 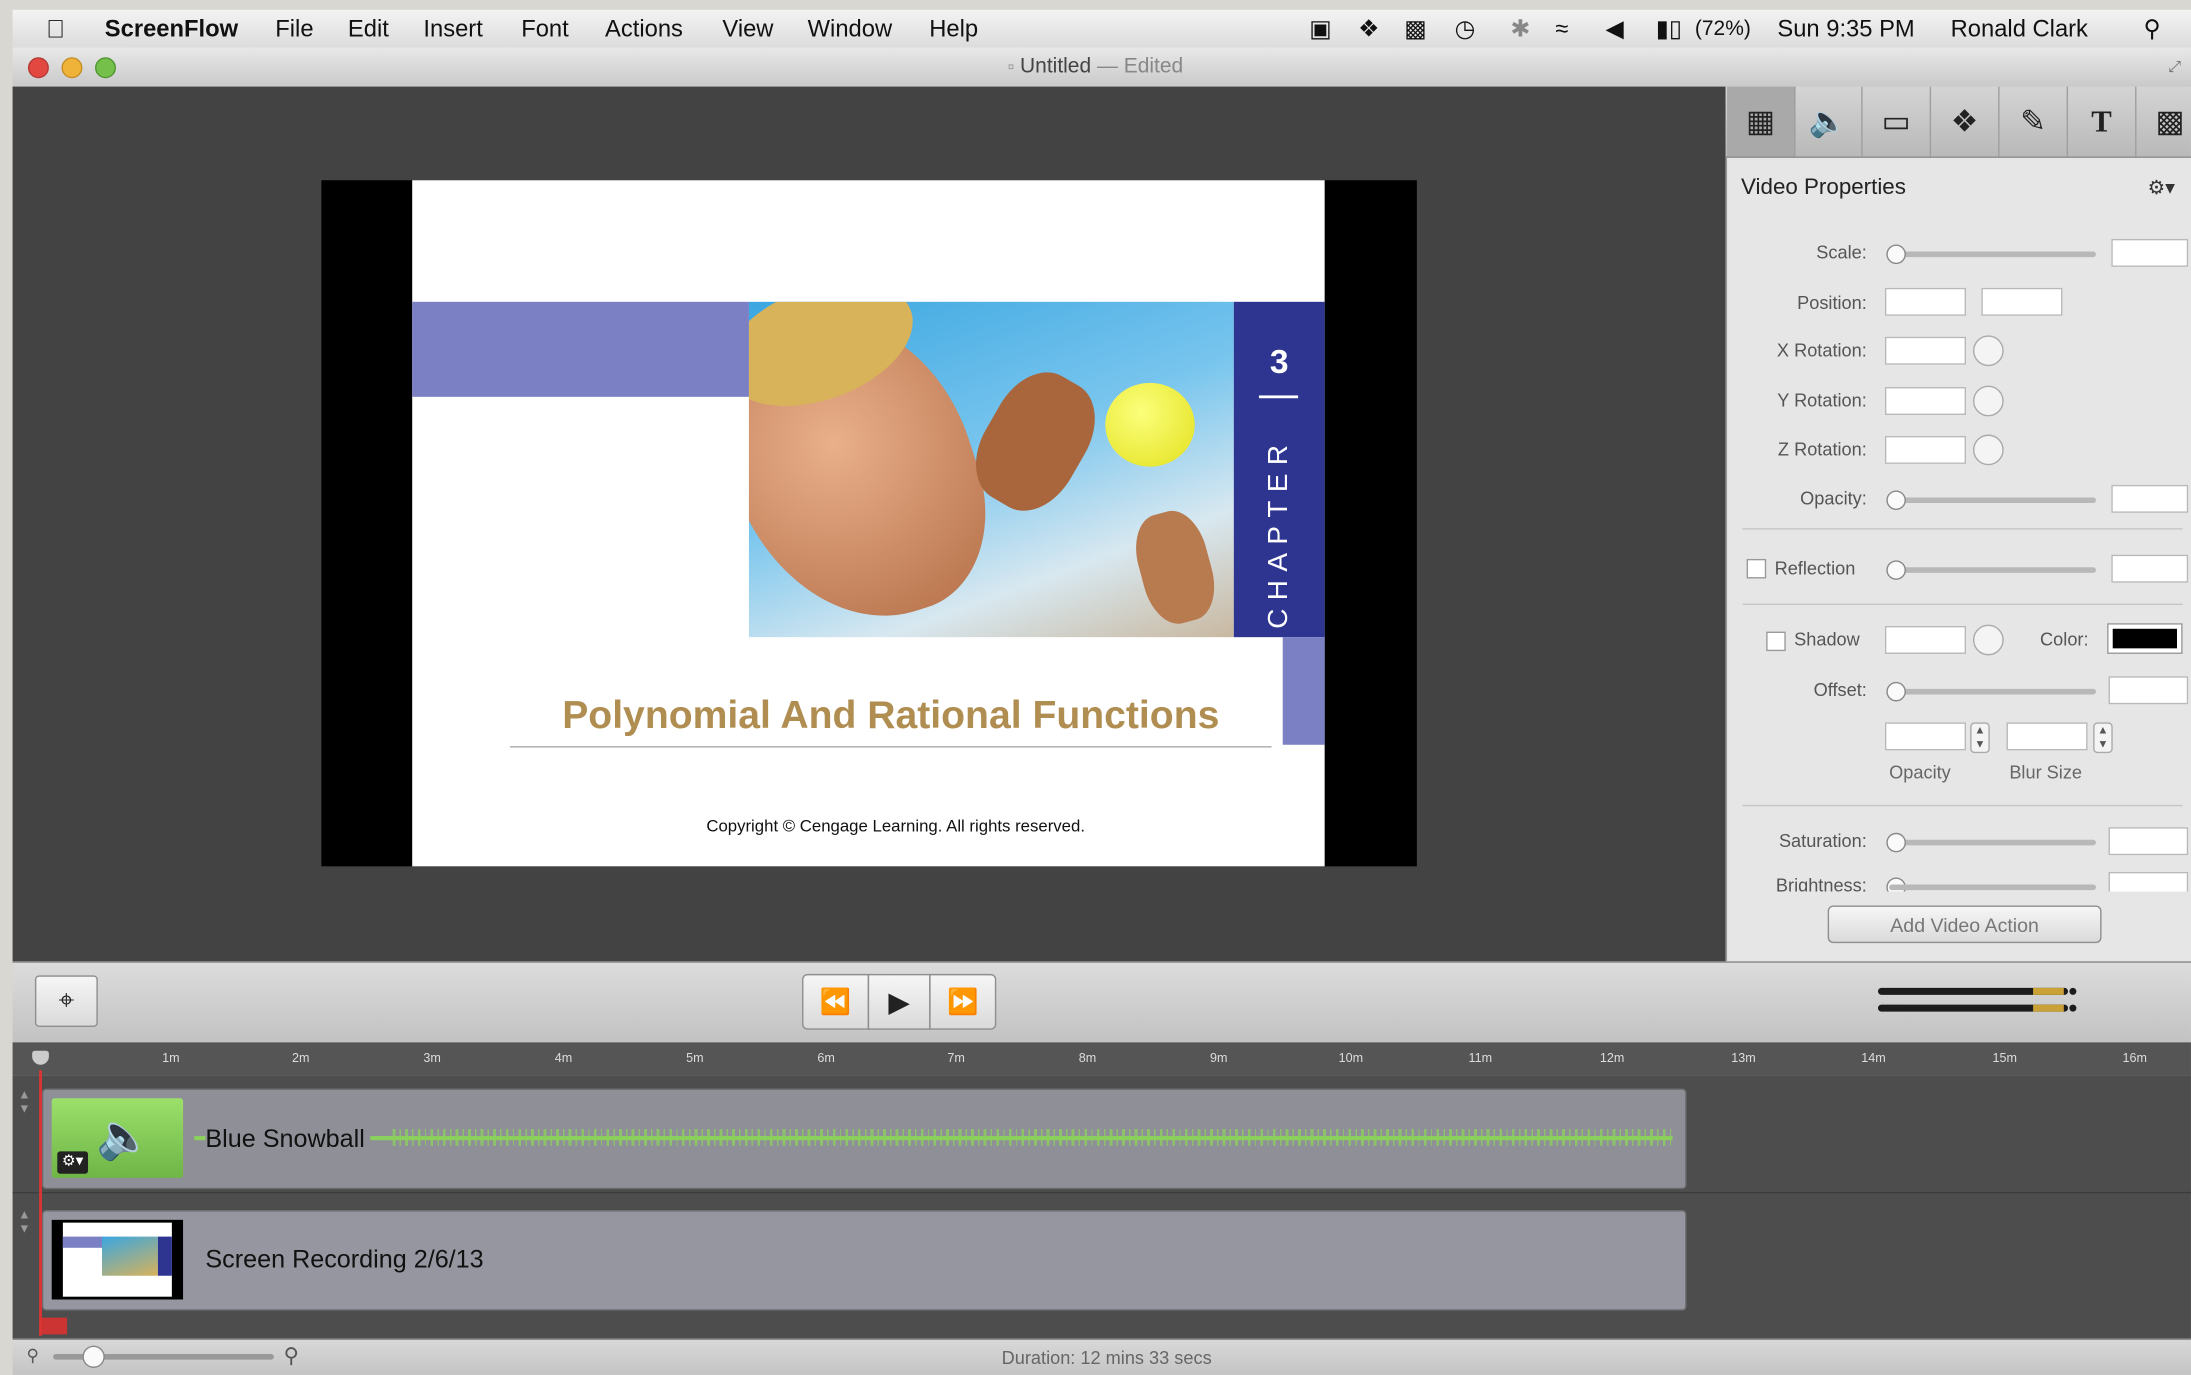 What do you see at coordinates (124, 1136) in the screenshot?
I see `speaker-icon: 🔈` at bounding box center [124, 1136].